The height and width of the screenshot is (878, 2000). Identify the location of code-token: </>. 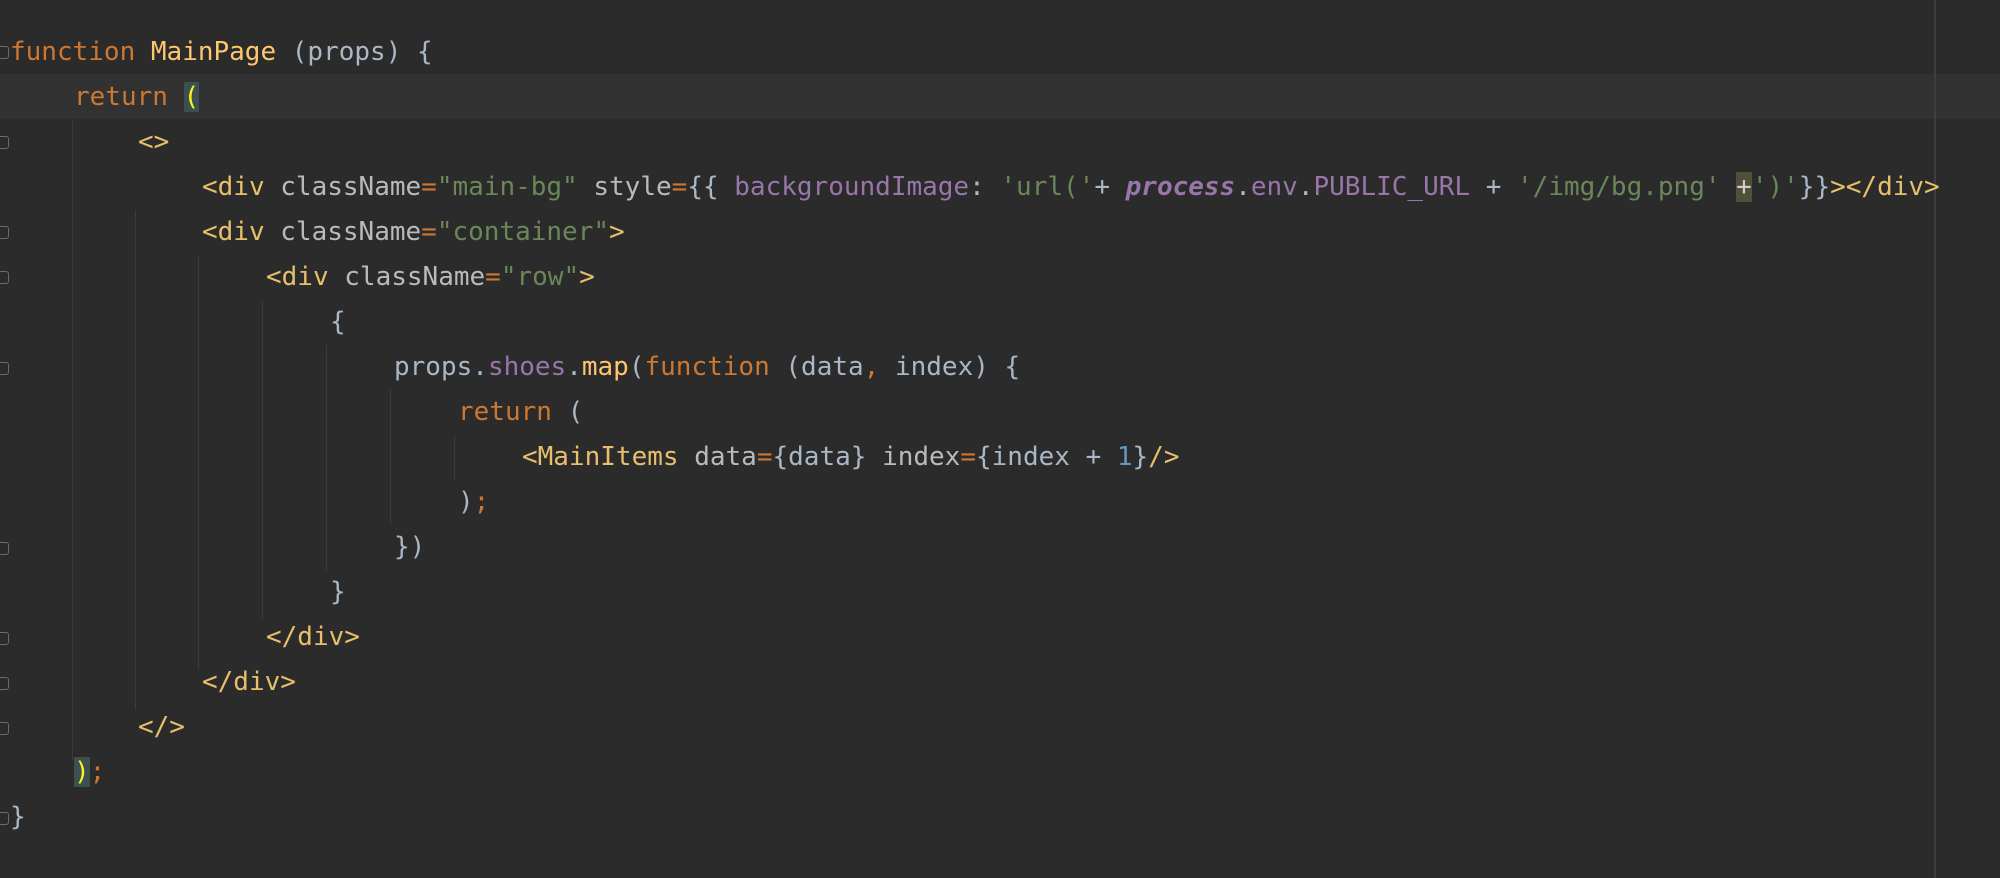
(161, 727).